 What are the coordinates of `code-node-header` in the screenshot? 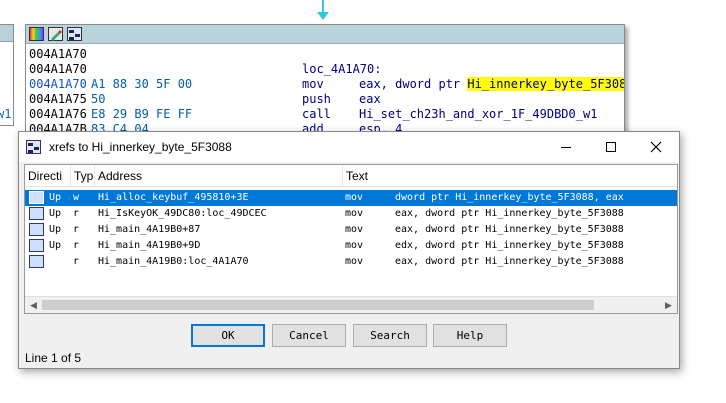 It's located at (325, 34).